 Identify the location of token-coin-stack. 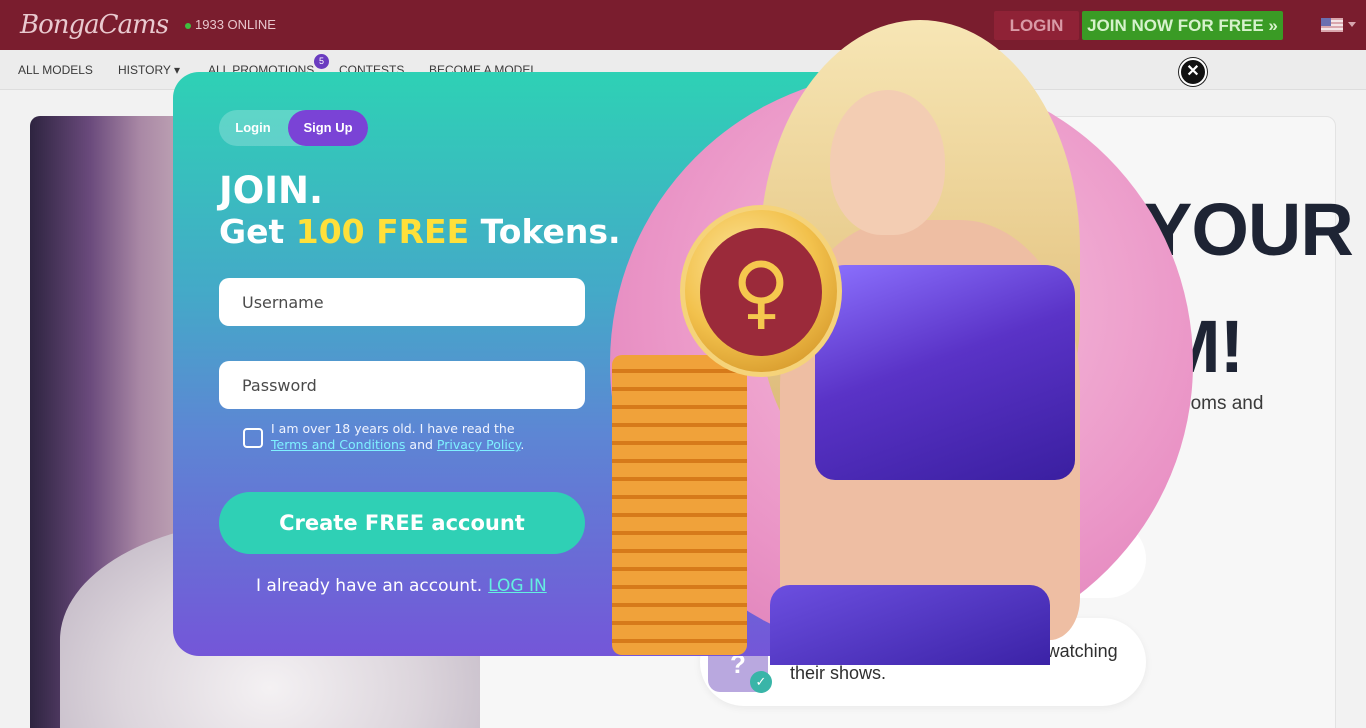
(679, 505).